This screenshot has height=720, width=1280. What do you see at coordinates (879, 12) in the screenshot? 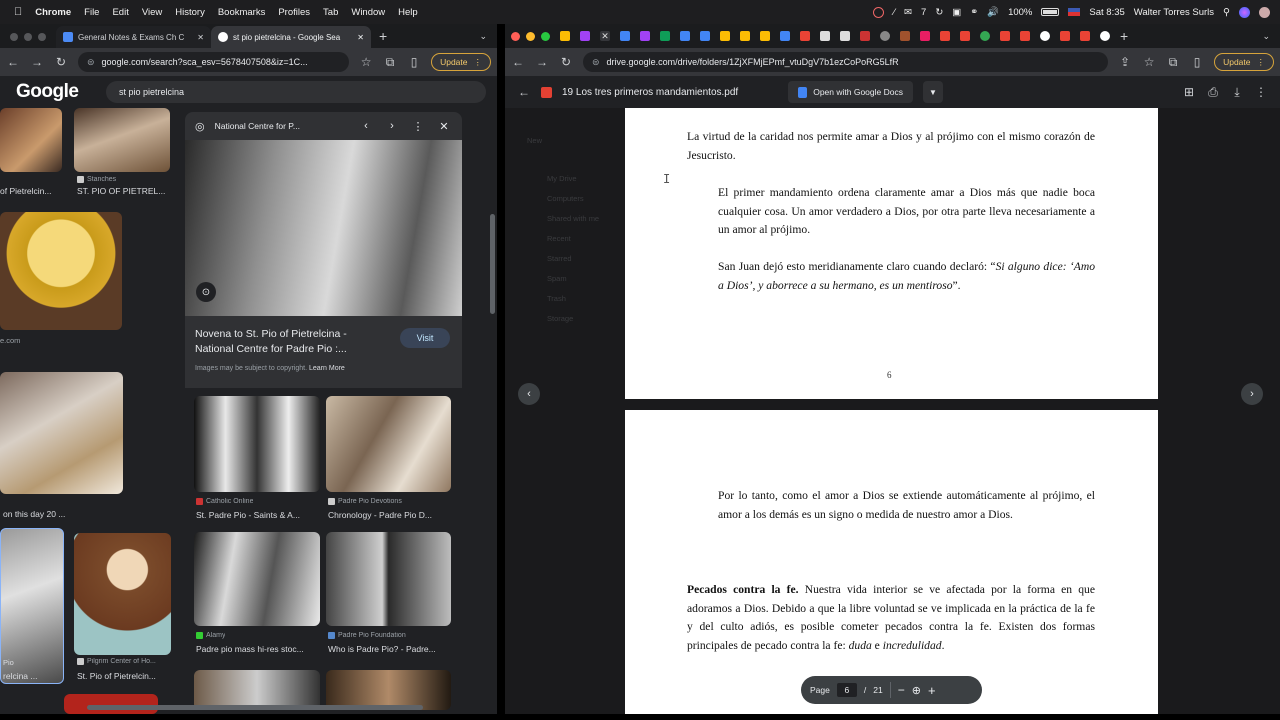
I see `screen-record-icon` at bounding box center [879, 12].